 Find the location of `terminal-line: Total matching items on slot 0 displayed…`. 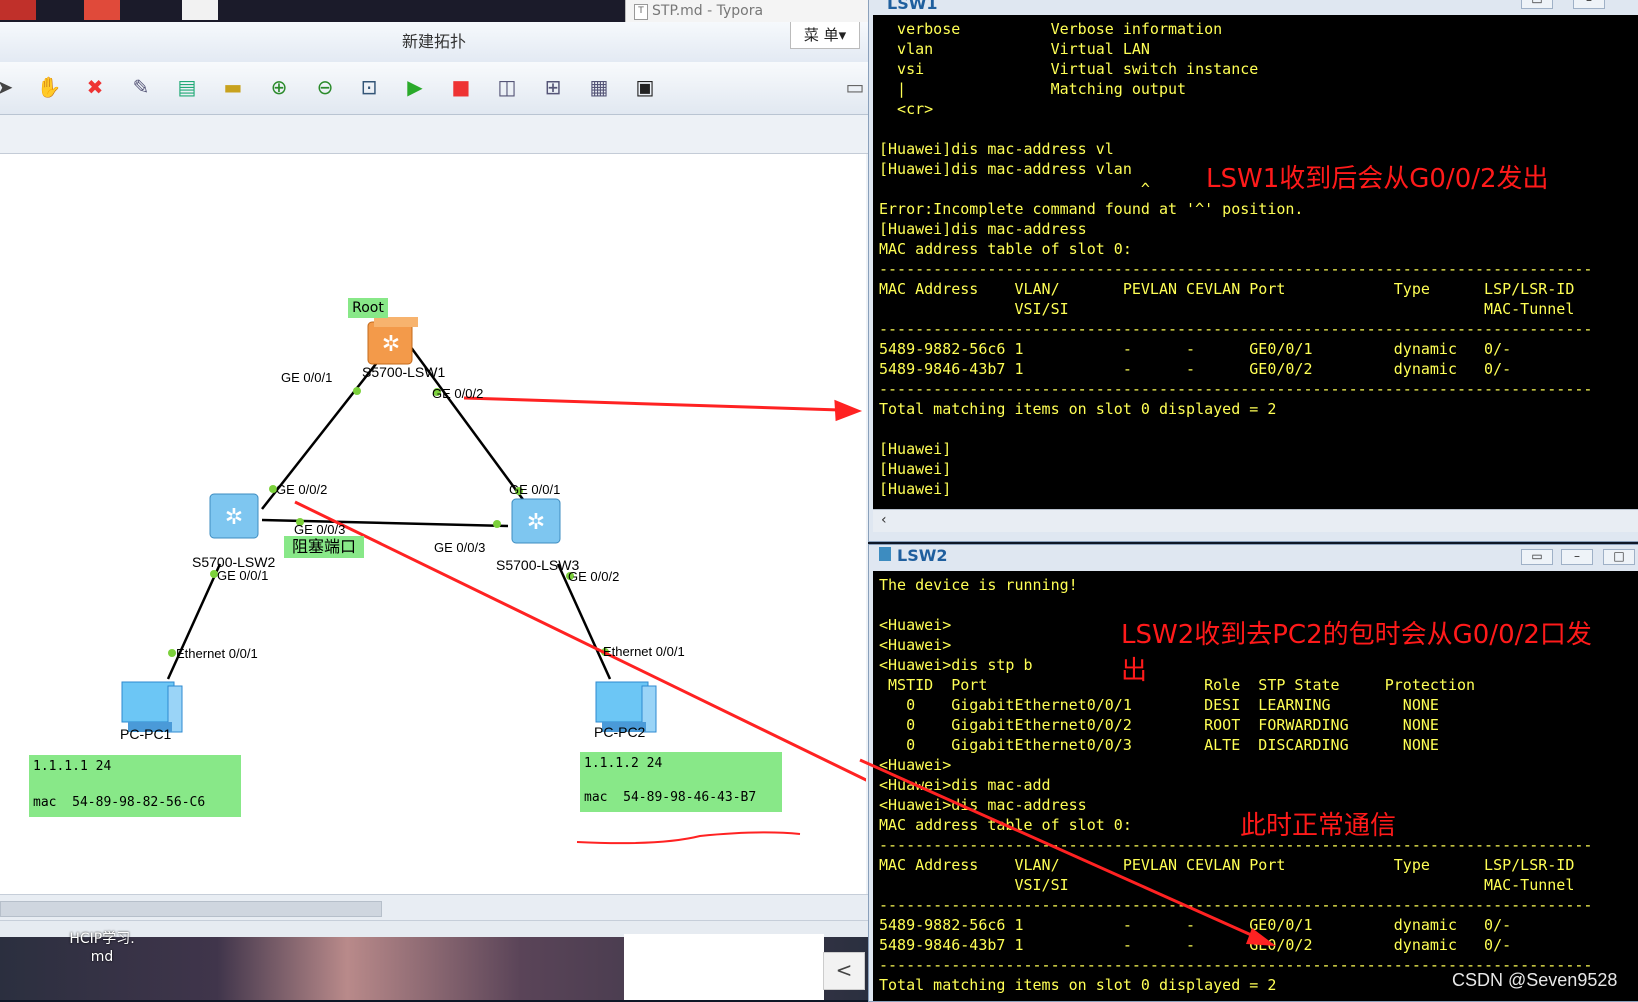

terminal-line: Total matching items on slot 0 displayed… is located at coordinates (1078, 409).